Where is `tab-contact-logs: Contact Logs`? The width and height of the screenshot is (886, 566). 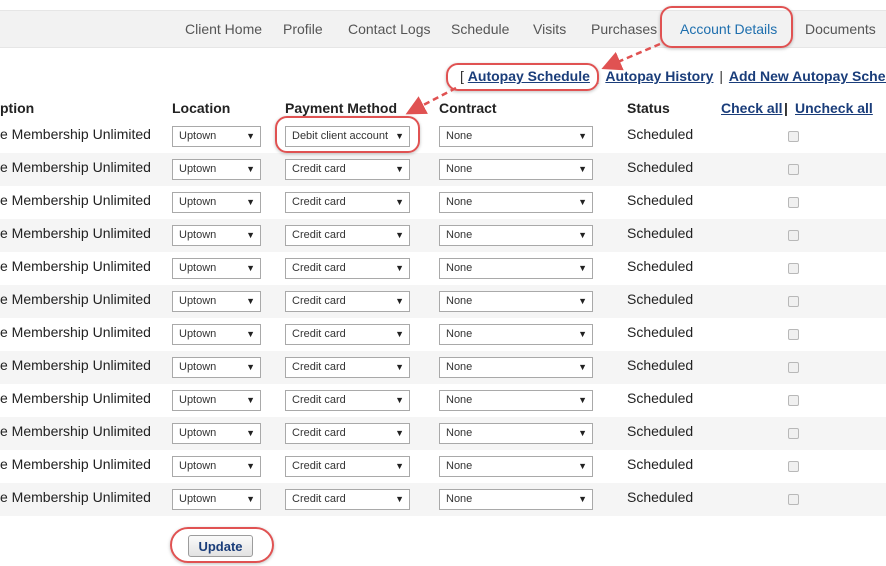 tab-contact-logs: Contact Logs is located at coordinates (389, 29).